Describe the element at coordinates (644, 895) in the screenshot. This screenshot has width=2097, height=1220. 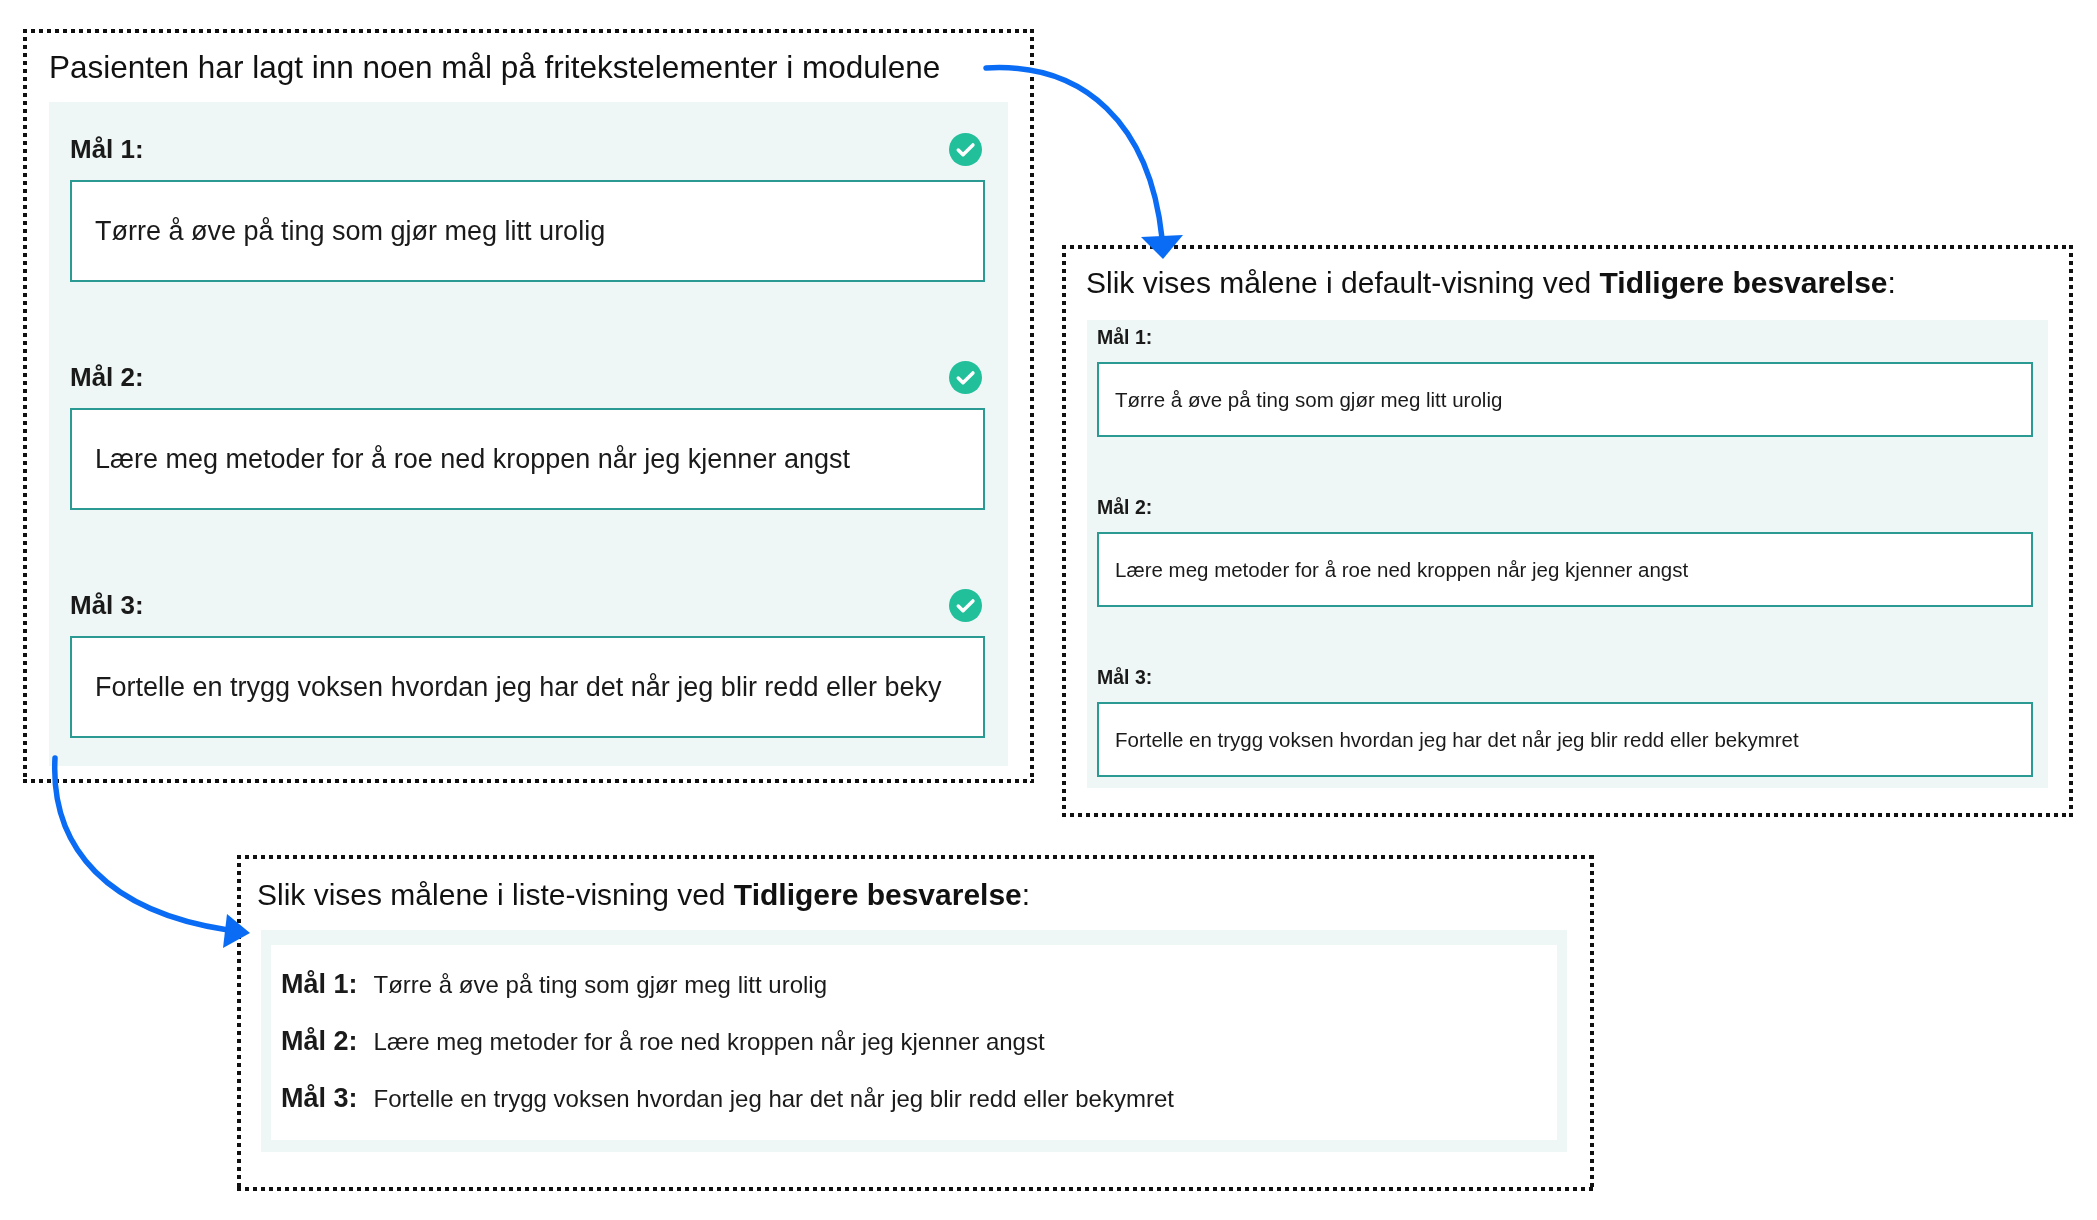
I see `caption-text: Slik vises målene i liste-visning ved Tidligere besvarelse:` at that location.